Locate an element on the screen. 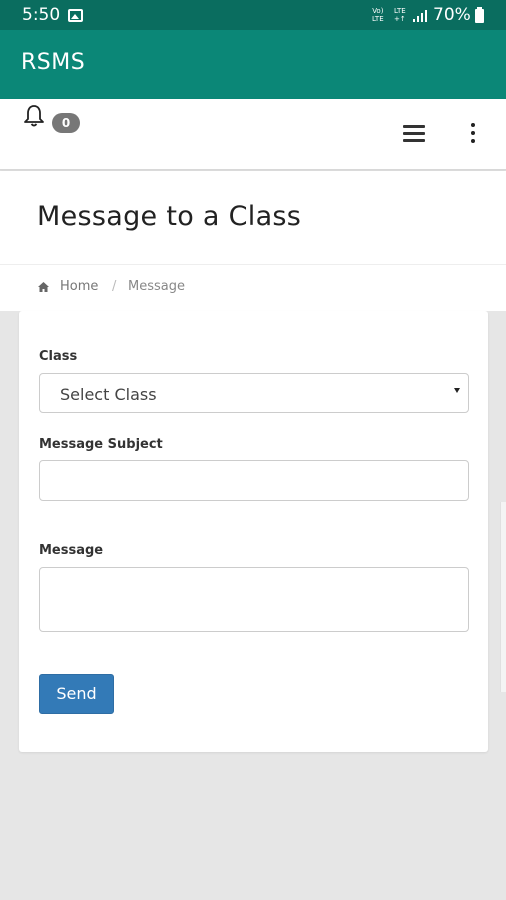 Image resolution: width=506 pixels, height=900 pixels. signal-icon is located at coordinates (420, 16).